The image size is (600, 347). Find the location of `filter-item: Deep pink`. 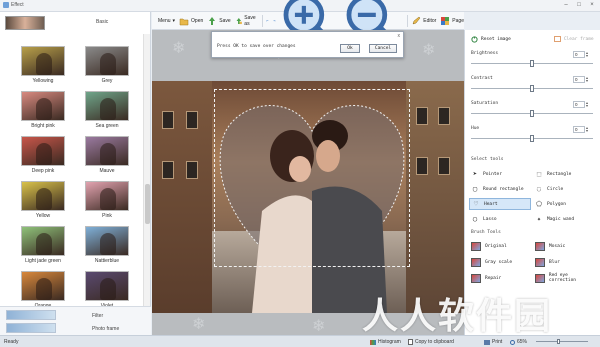

filter-item: Deep pink is located at coordinates (43, 156).